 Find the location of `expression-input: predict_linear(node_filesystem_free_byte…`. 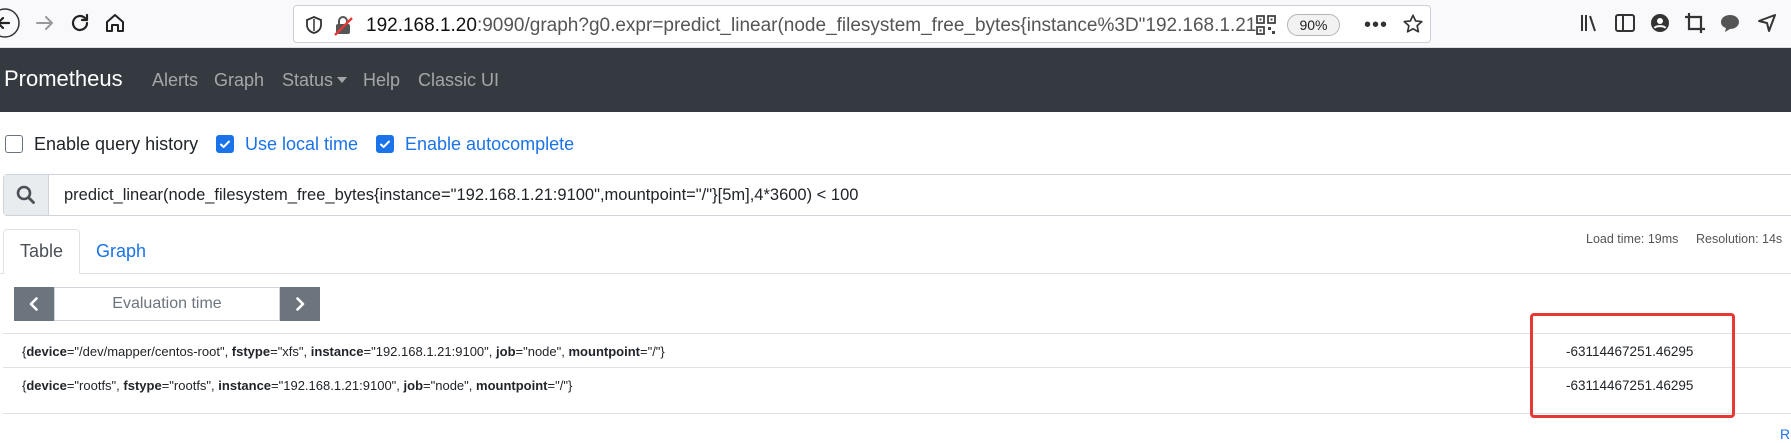

expression-input: predict_linear(node_filesystem_free_byte… is located at coordinates (461, 195).